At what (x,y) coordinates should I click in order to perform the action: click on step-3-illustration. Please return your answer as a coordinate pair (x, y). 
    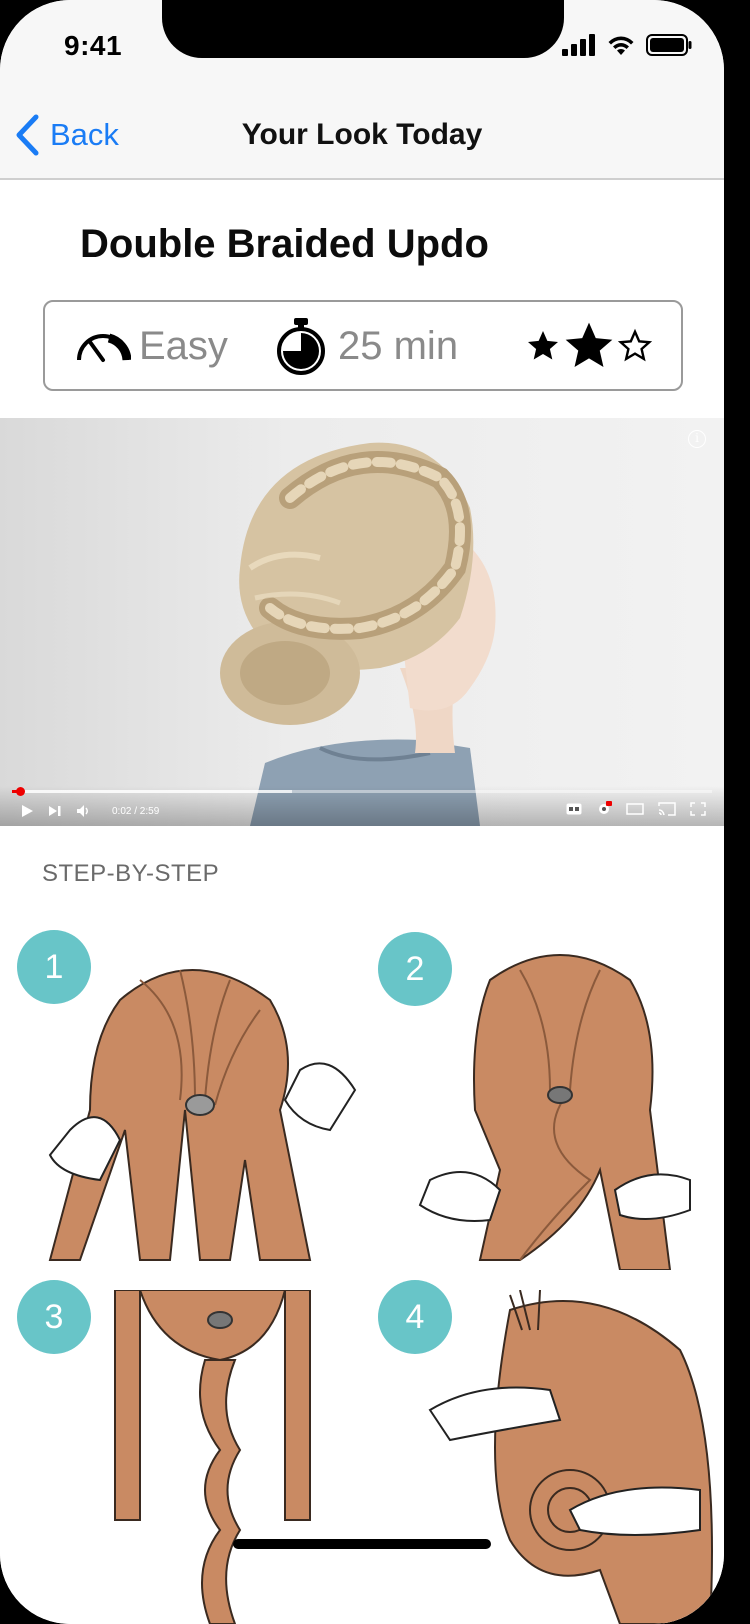
    Looking at the image, I should click on (212, 1457).